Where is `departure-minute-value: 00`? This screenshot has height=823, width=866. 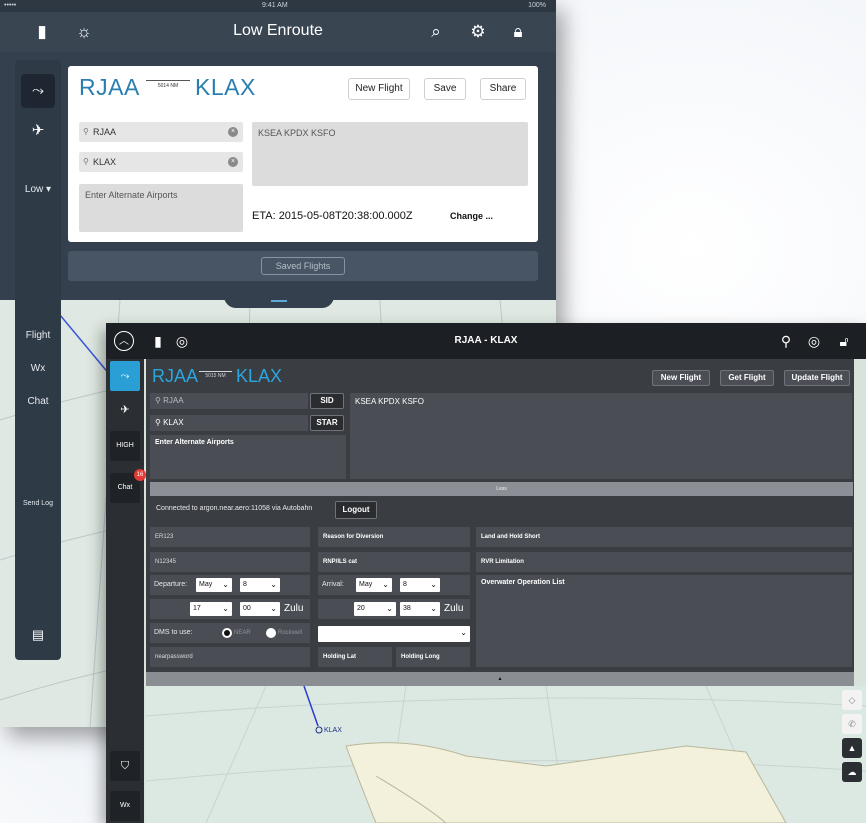 departure-minute-value: 00 is located at coordinates (247, 608).